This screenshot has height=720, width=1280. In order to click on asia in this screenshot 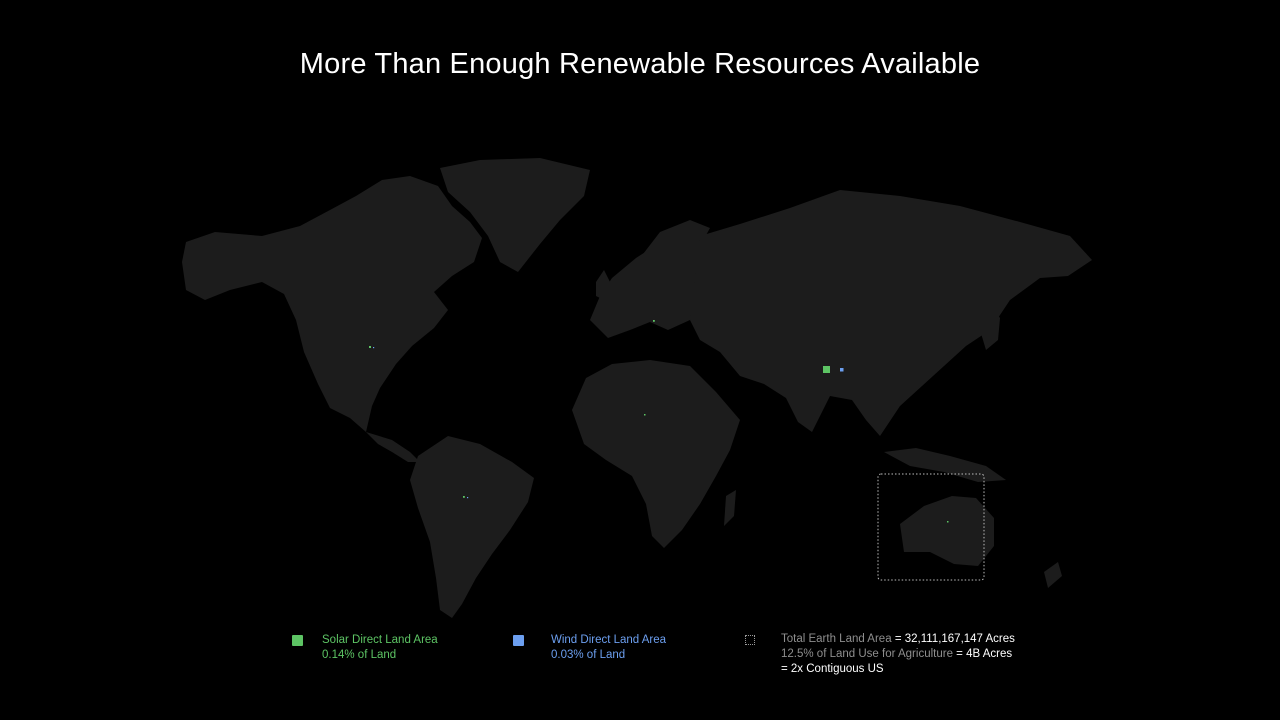, I will do `click(891, 313)`.